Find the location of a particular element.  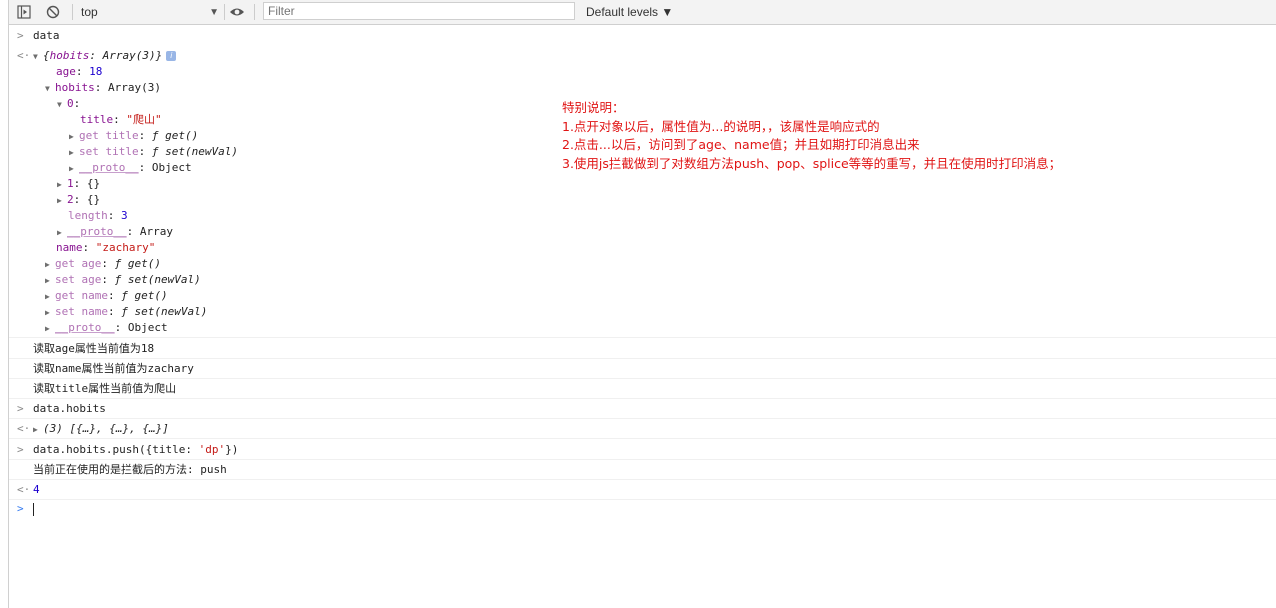

prop-key: hobits is located at coordinates (75, 87).